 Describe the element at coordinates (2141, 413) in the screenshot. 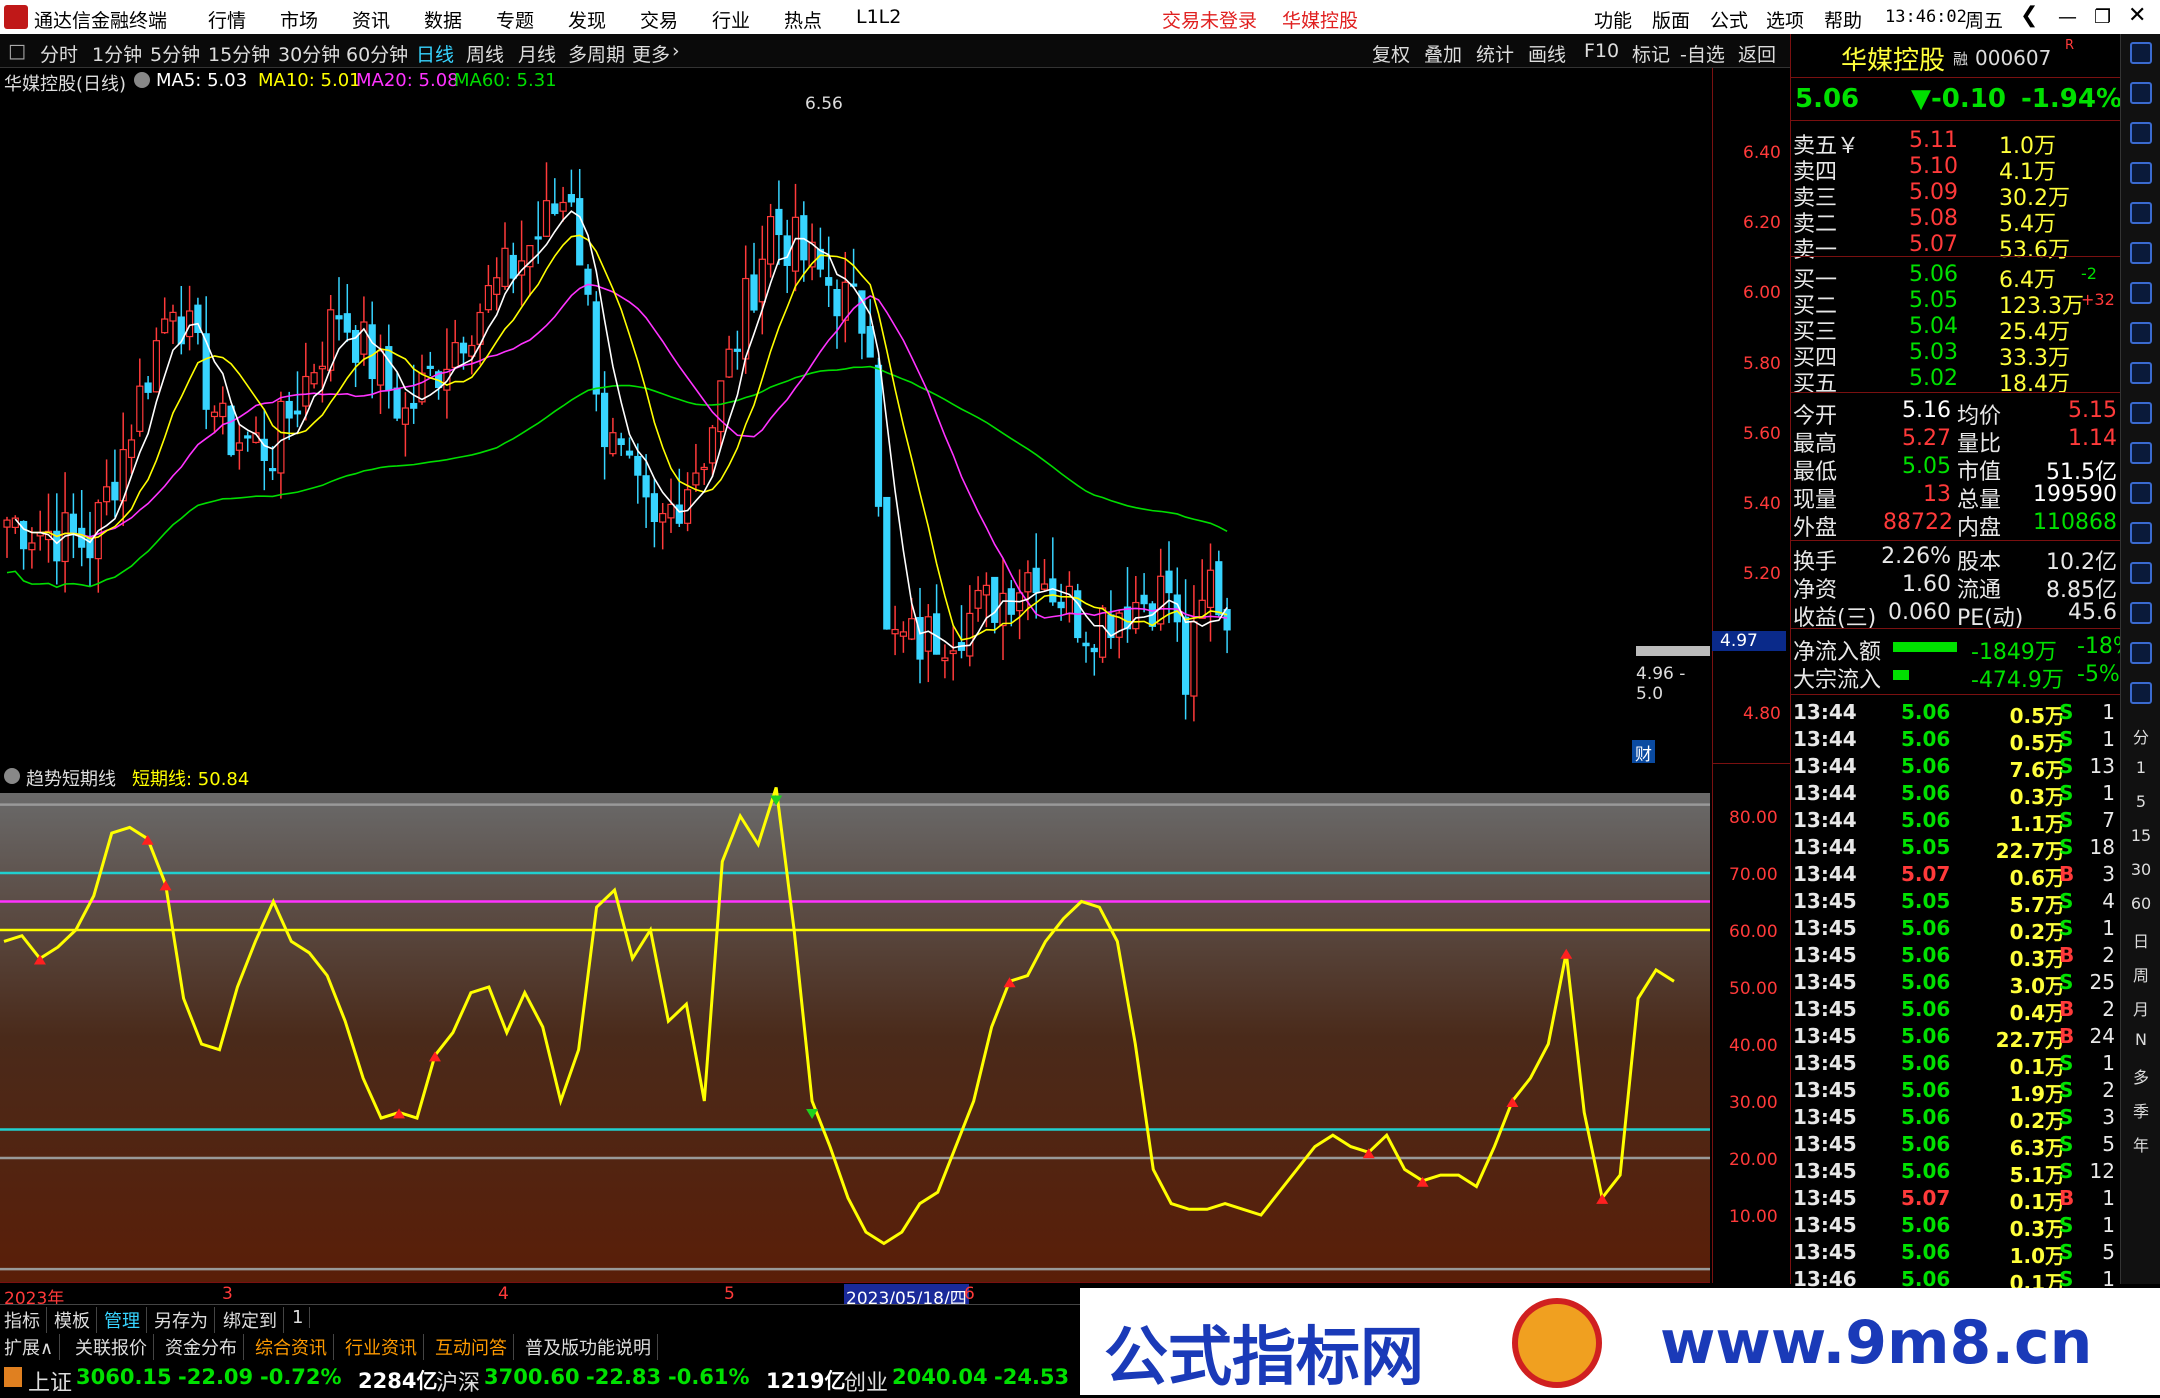

I see `grid-icon` at that location.